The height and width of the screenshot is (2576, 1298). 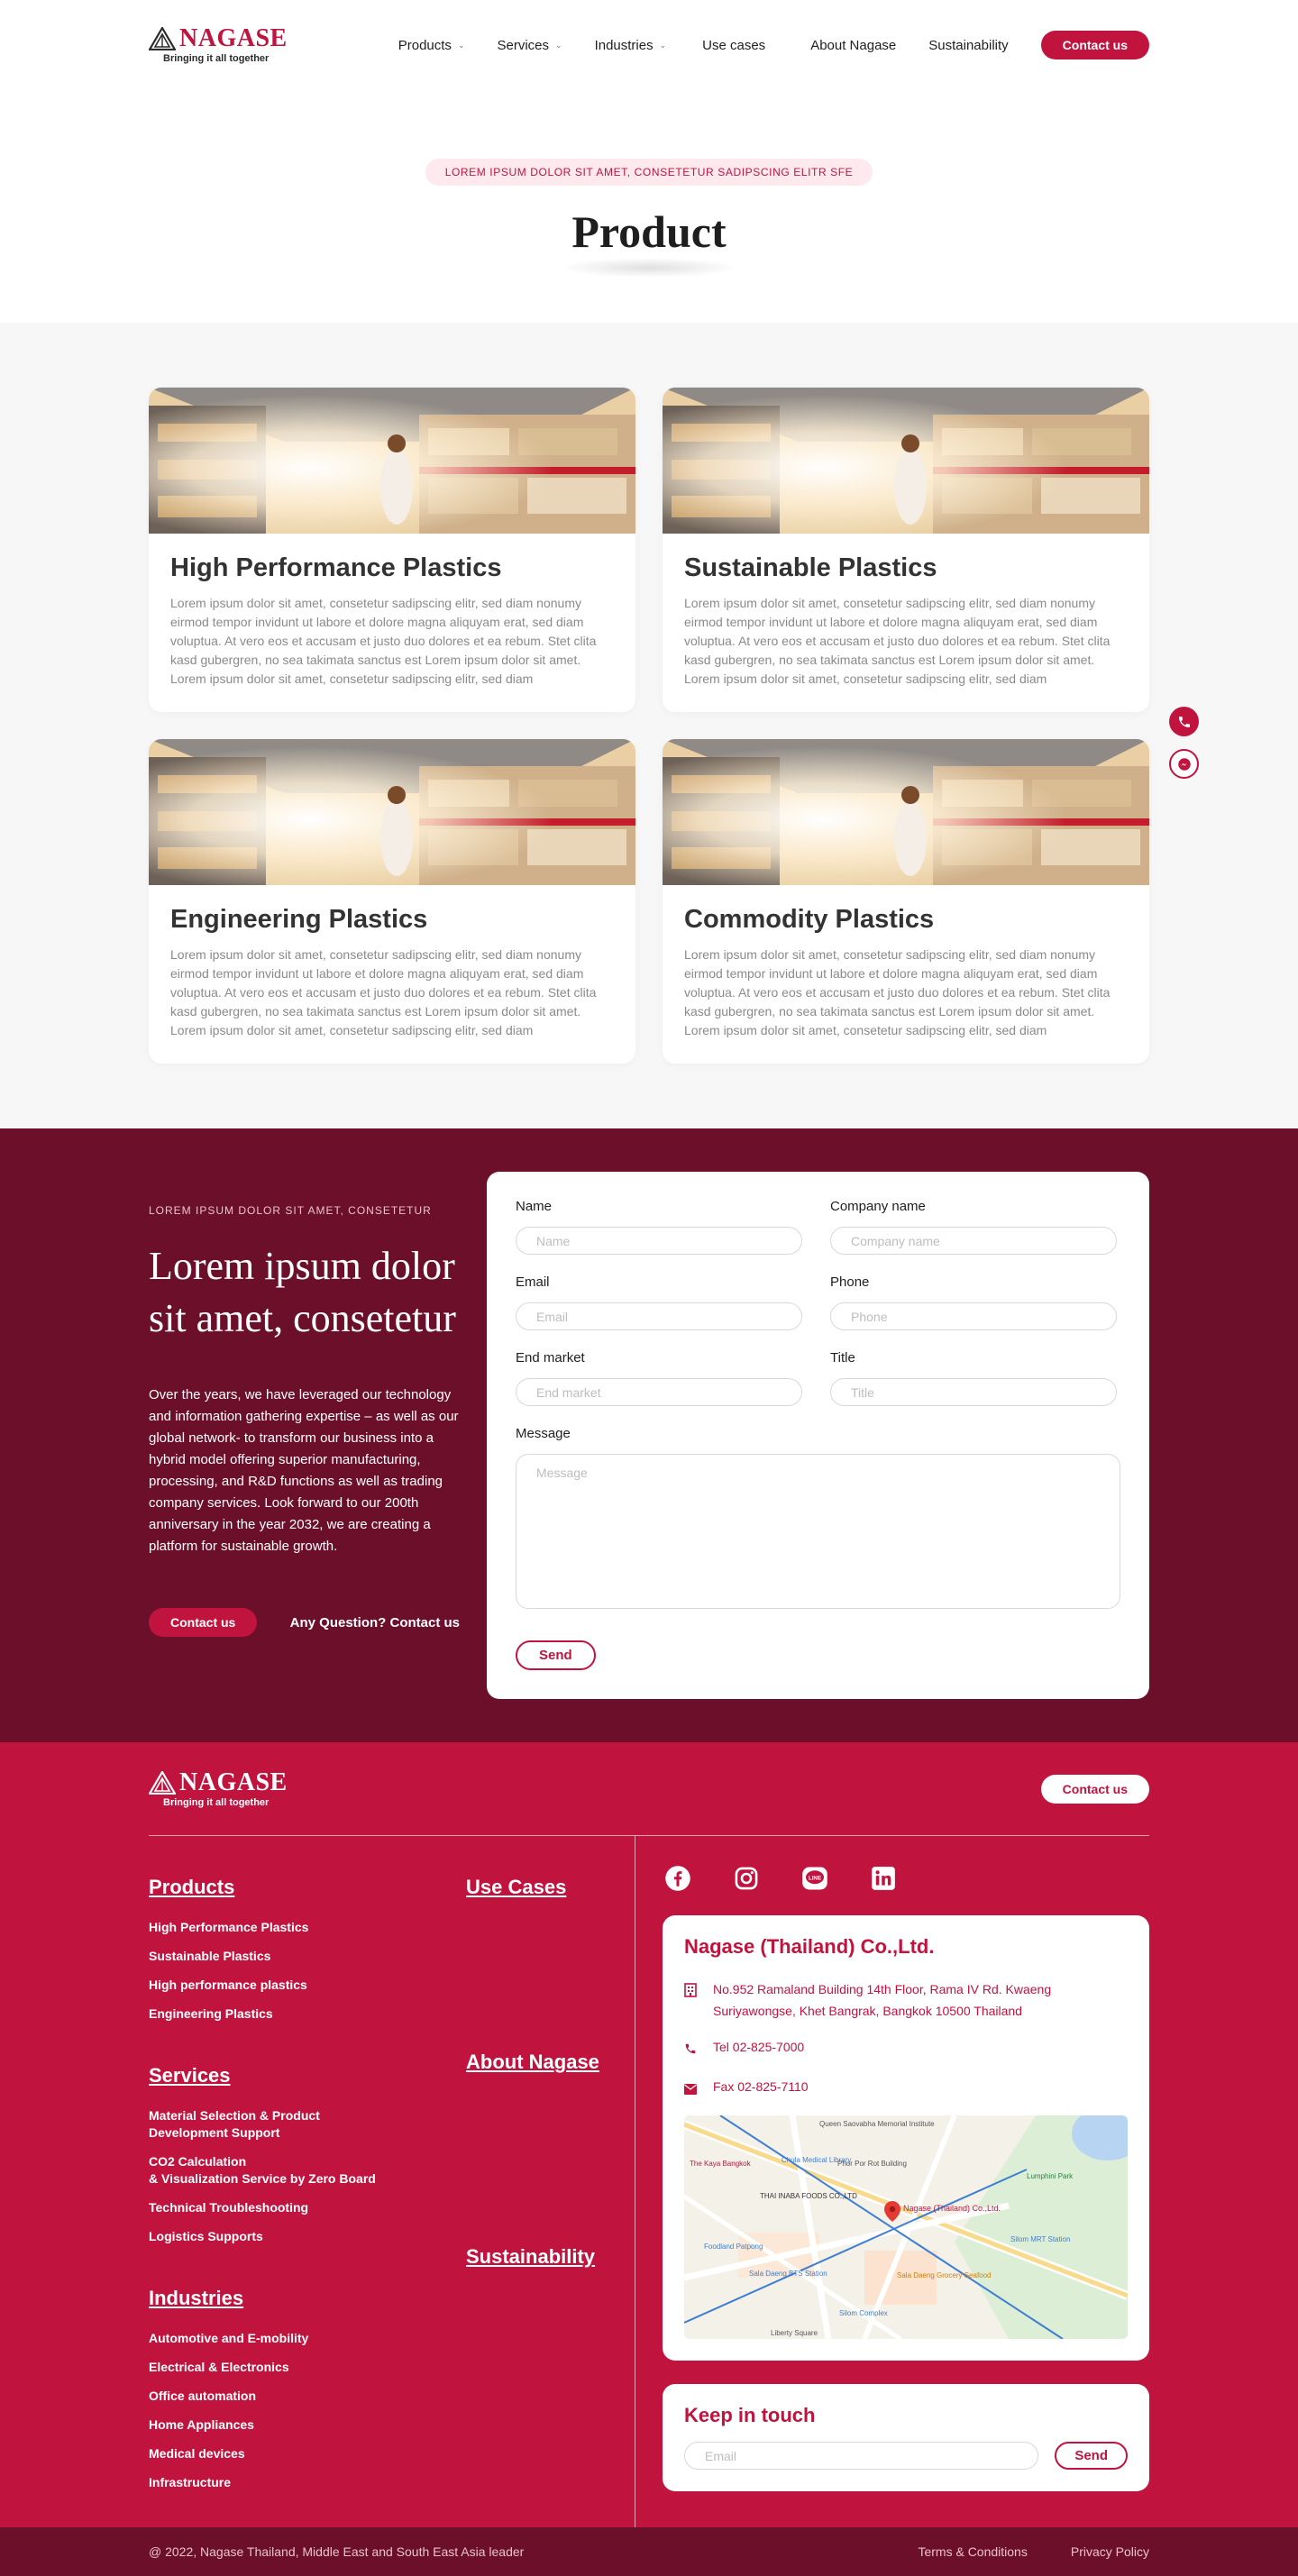 What do you see at coordinates (431, 46) in the screenshot?
I see `nav-products: Products ⌄` at bounding box center [431, 46].